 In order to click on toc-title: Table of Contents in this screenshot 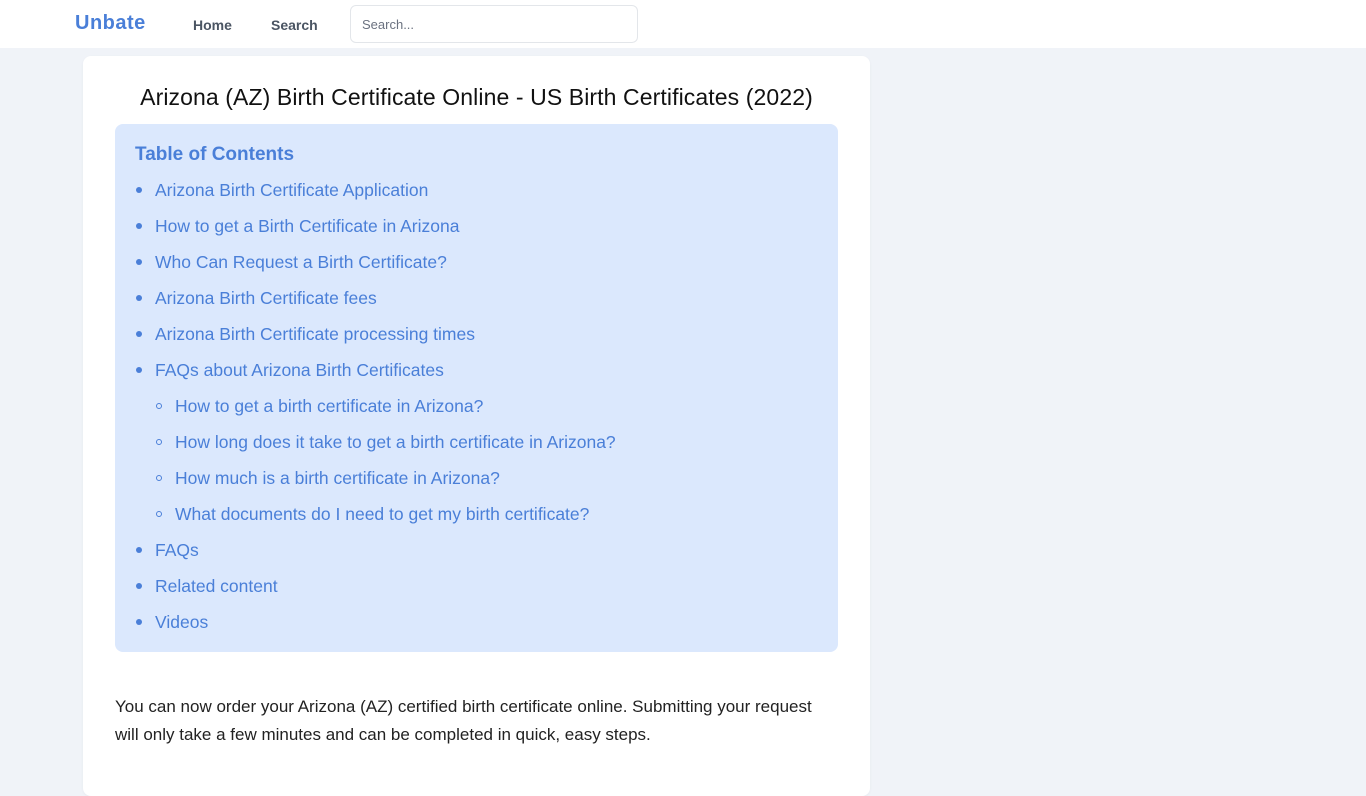, I will do `click(215, 154)`.